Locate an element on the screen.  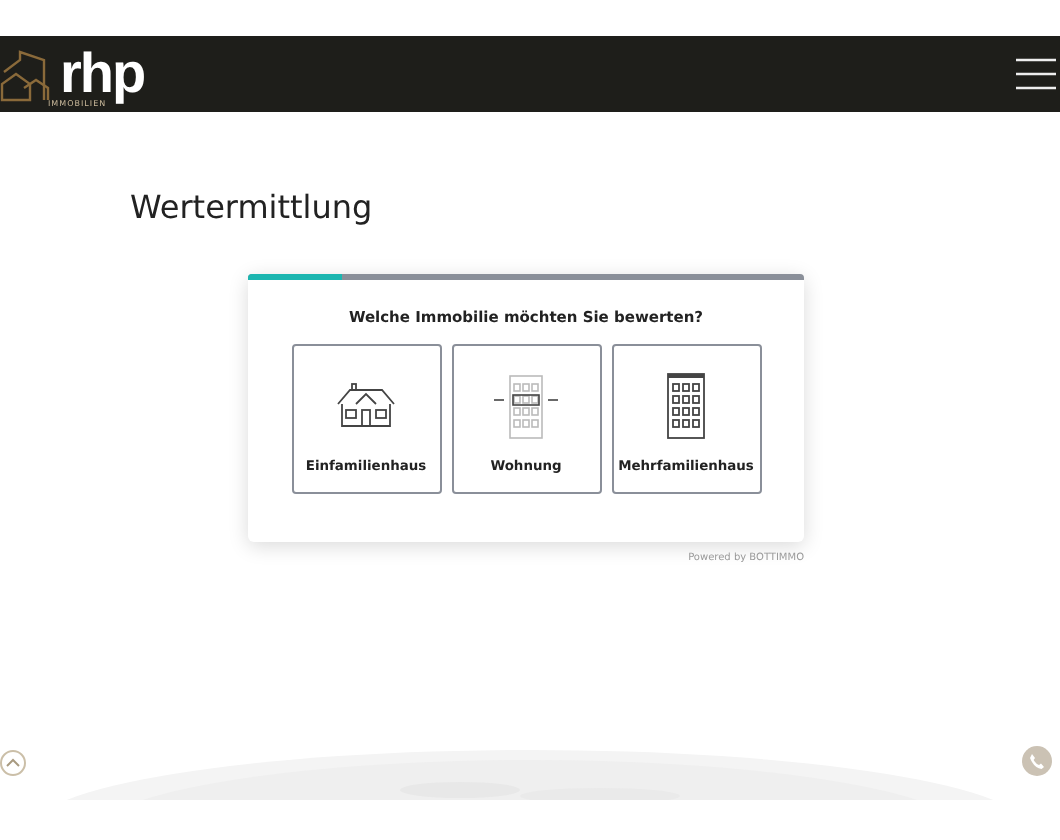
page-title: Wertermittlung is located at coordinates (252, 207).